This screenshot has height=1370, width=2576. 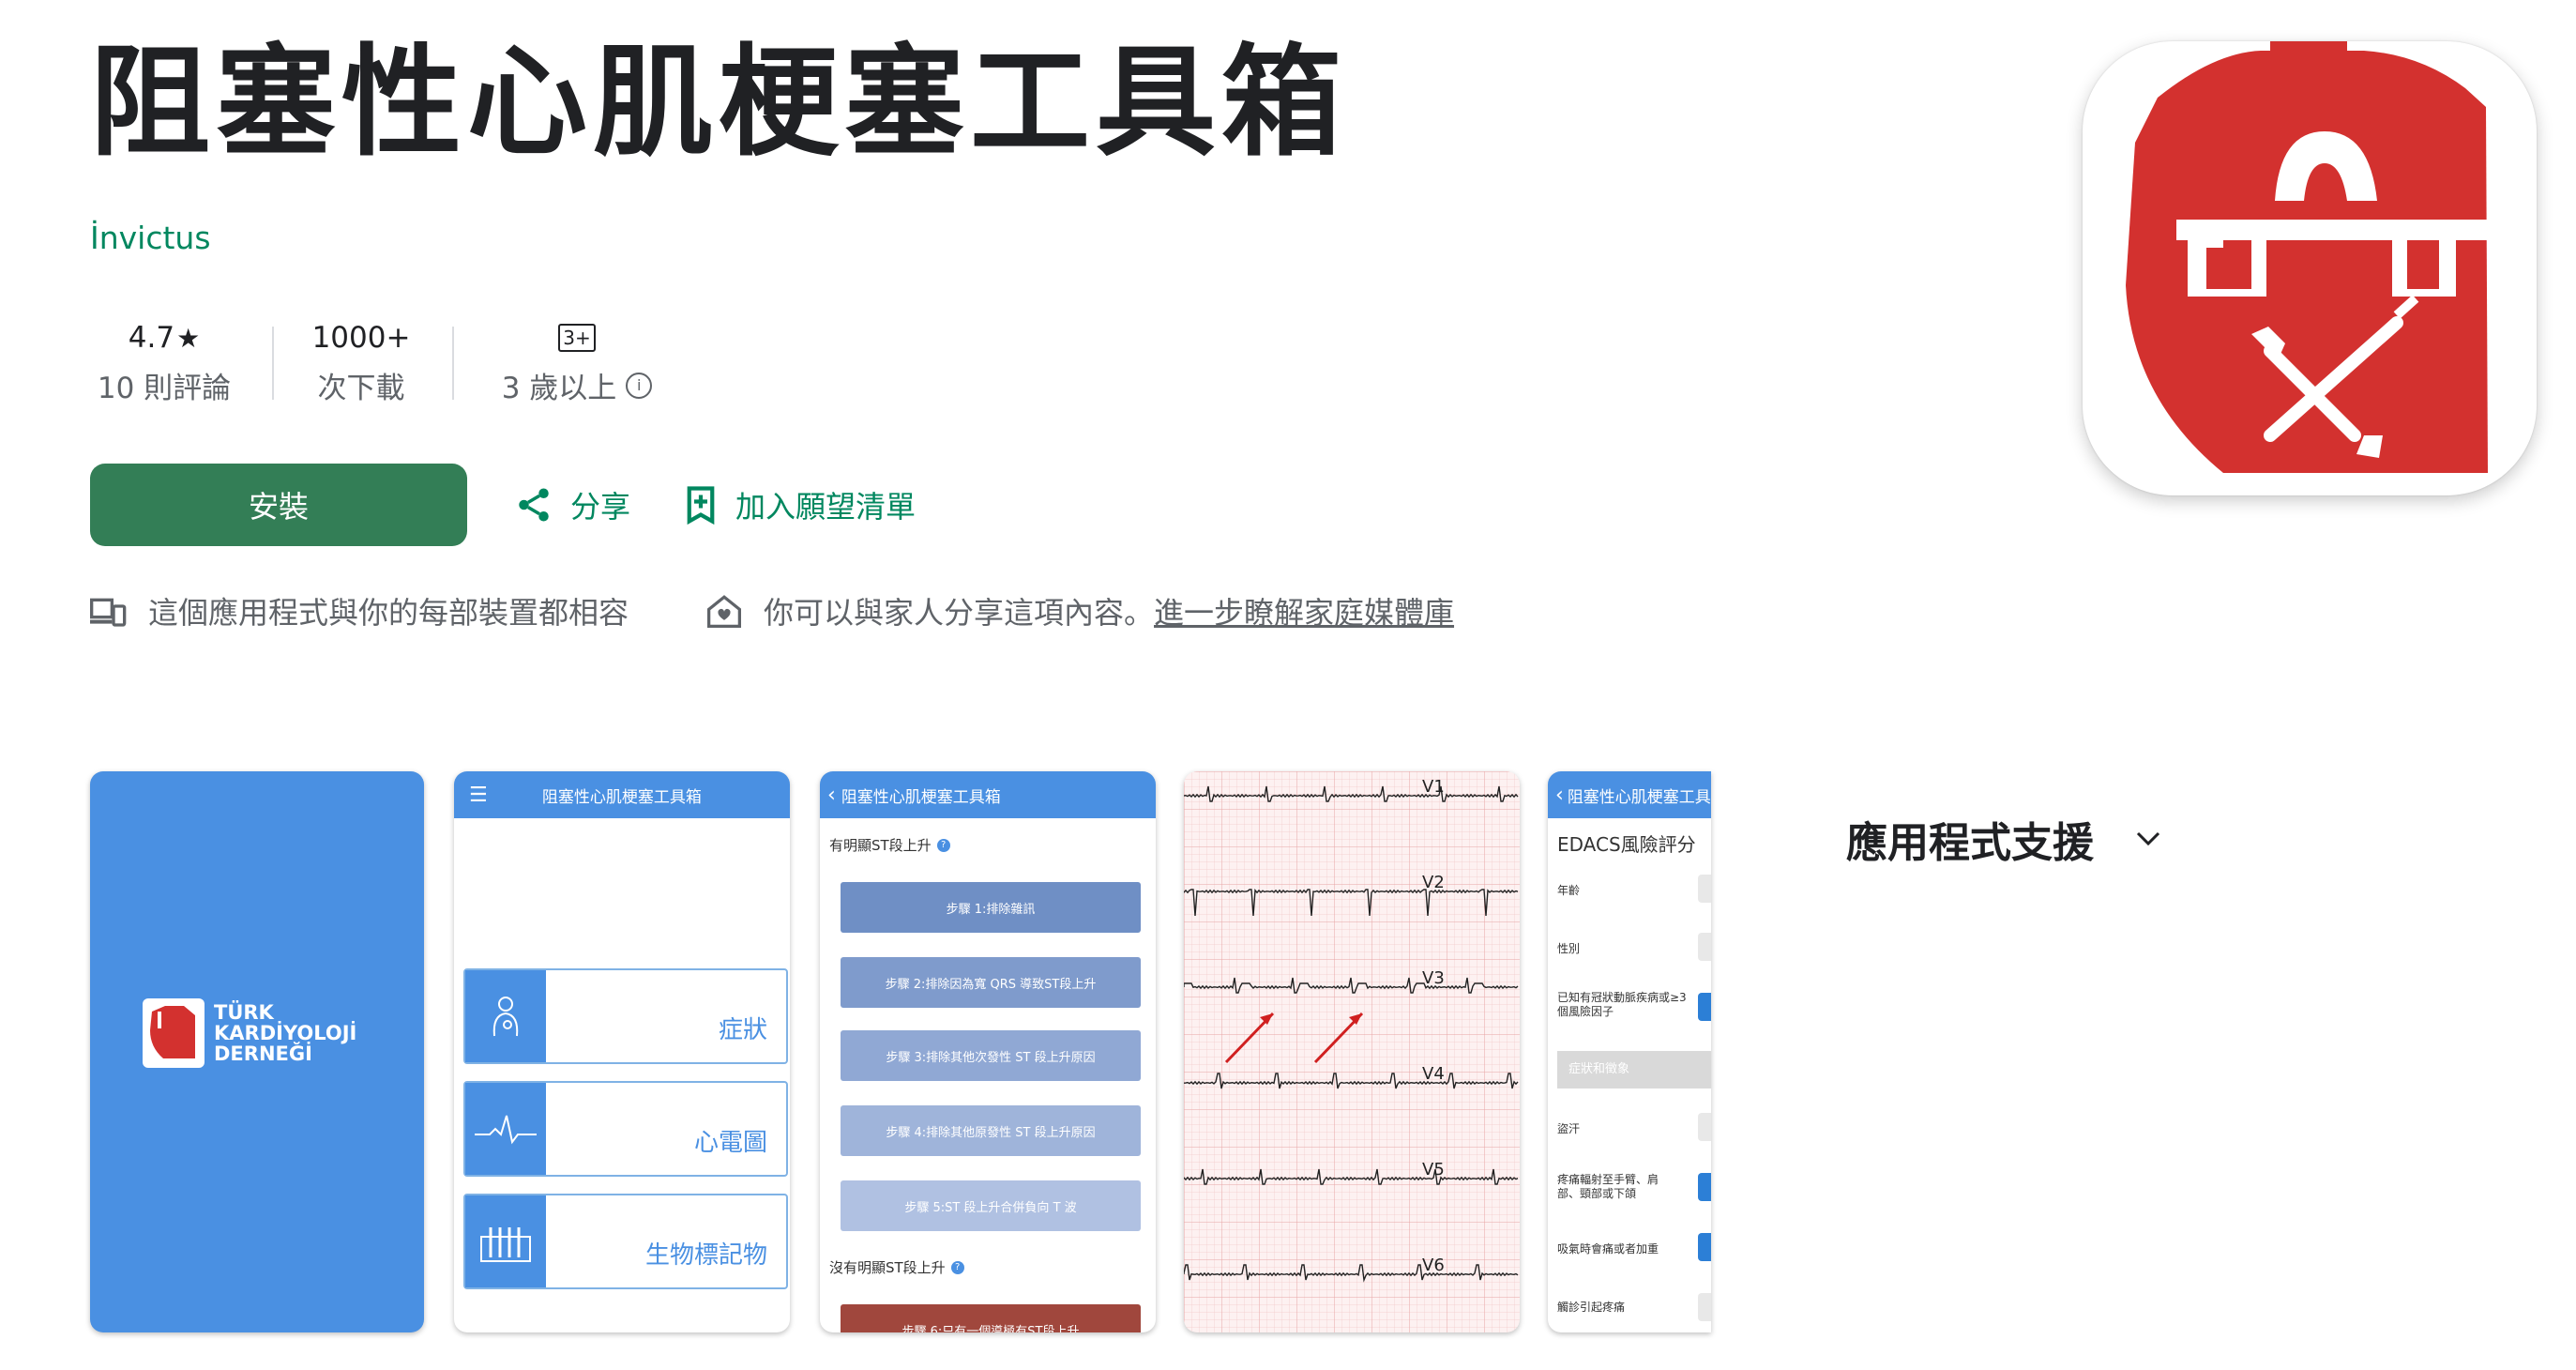 What do you see at coordinates (730, 1143) in the screenshot?
I see `card-label: 心電圖` at bounding box center [730, 1143].